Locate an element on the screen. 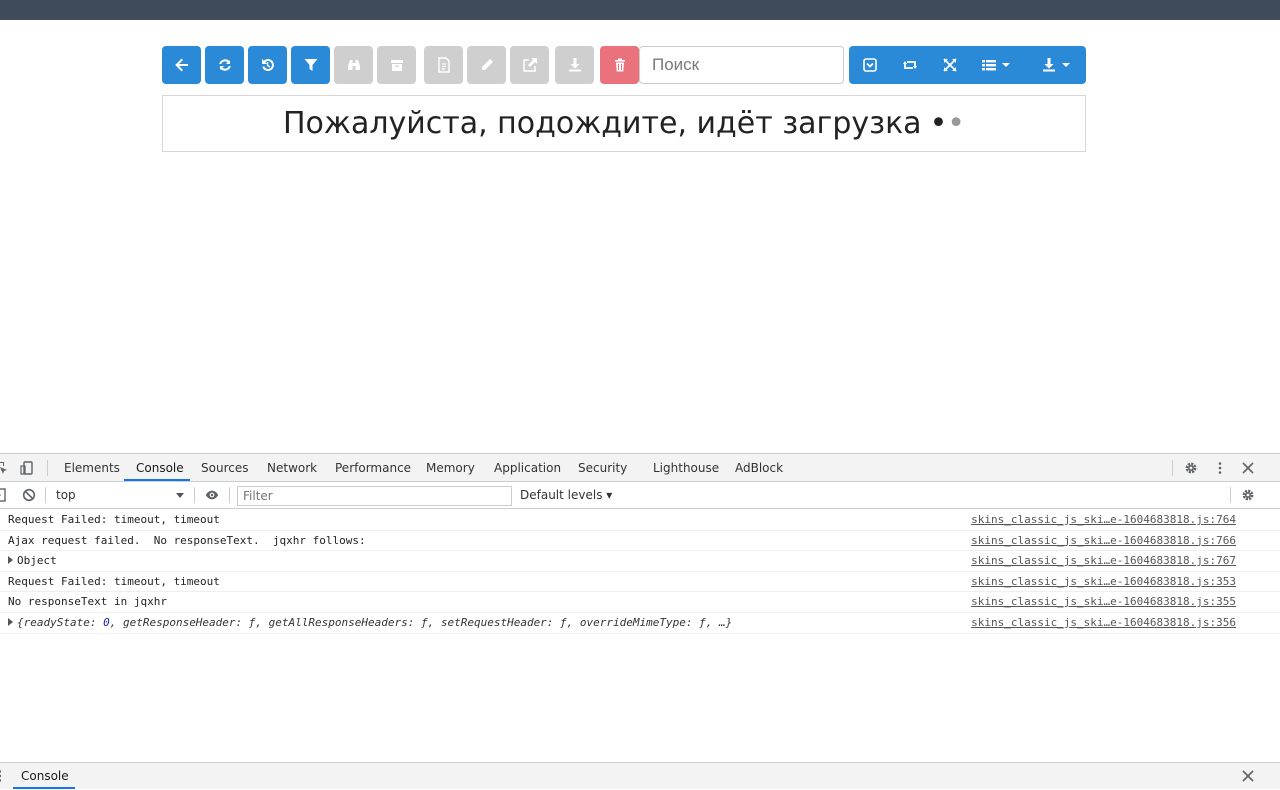  tab-elements: Elements is located at coordinates (92, 468).